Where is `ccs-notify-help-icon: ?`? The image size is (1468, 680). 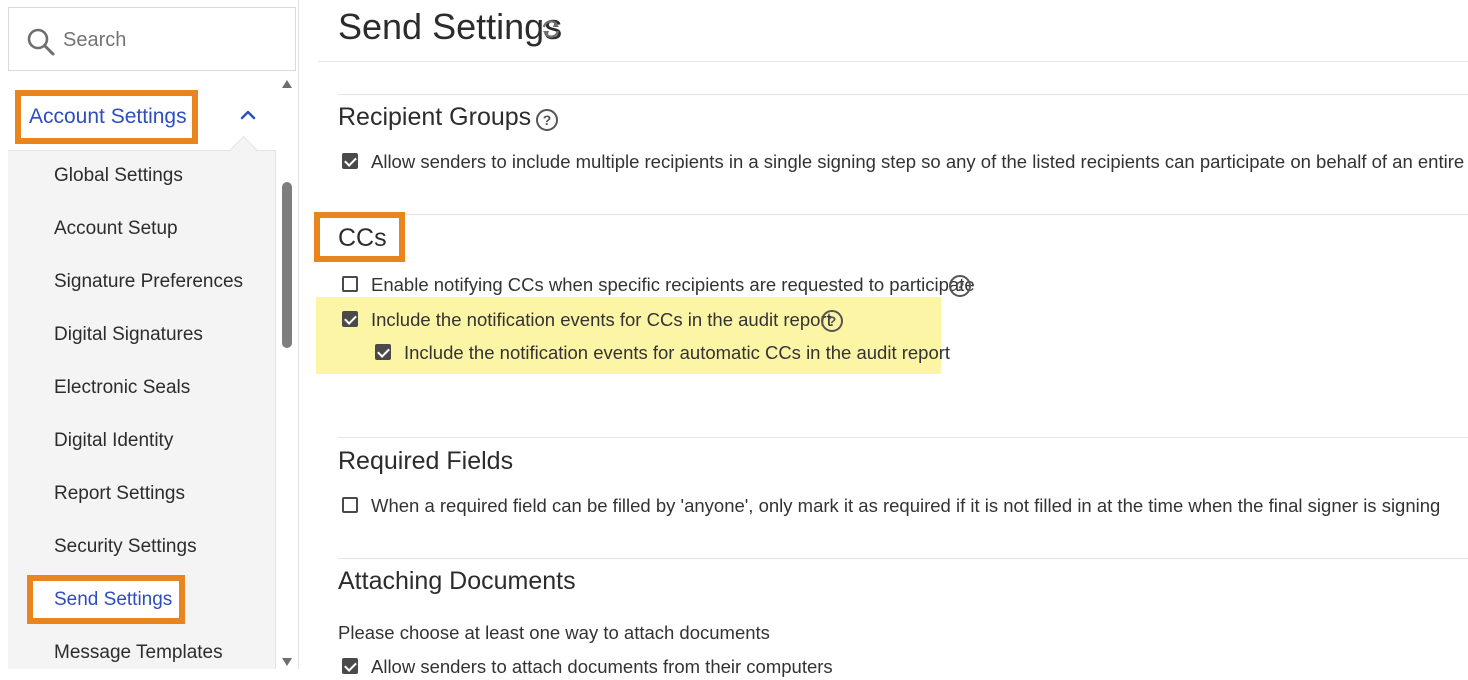
ccs-notify-help-icon: ? is located at coordinates (960, 286).